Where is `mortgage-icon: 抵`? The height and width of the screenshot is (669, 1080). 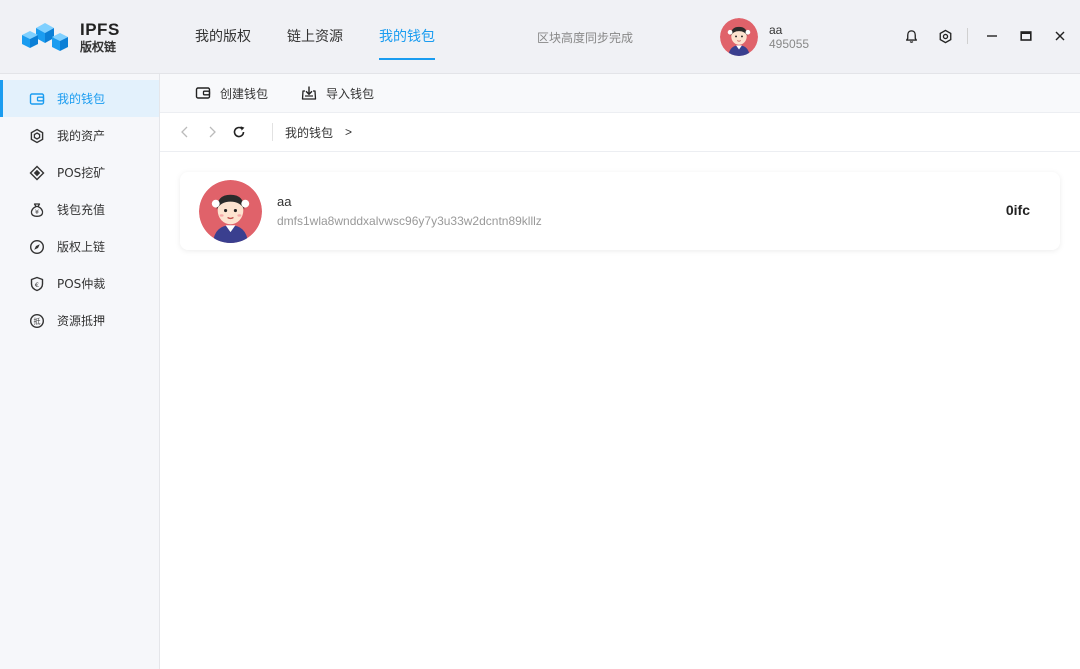 mortgage-icon: 抵 is located at coordinates (37, 321).